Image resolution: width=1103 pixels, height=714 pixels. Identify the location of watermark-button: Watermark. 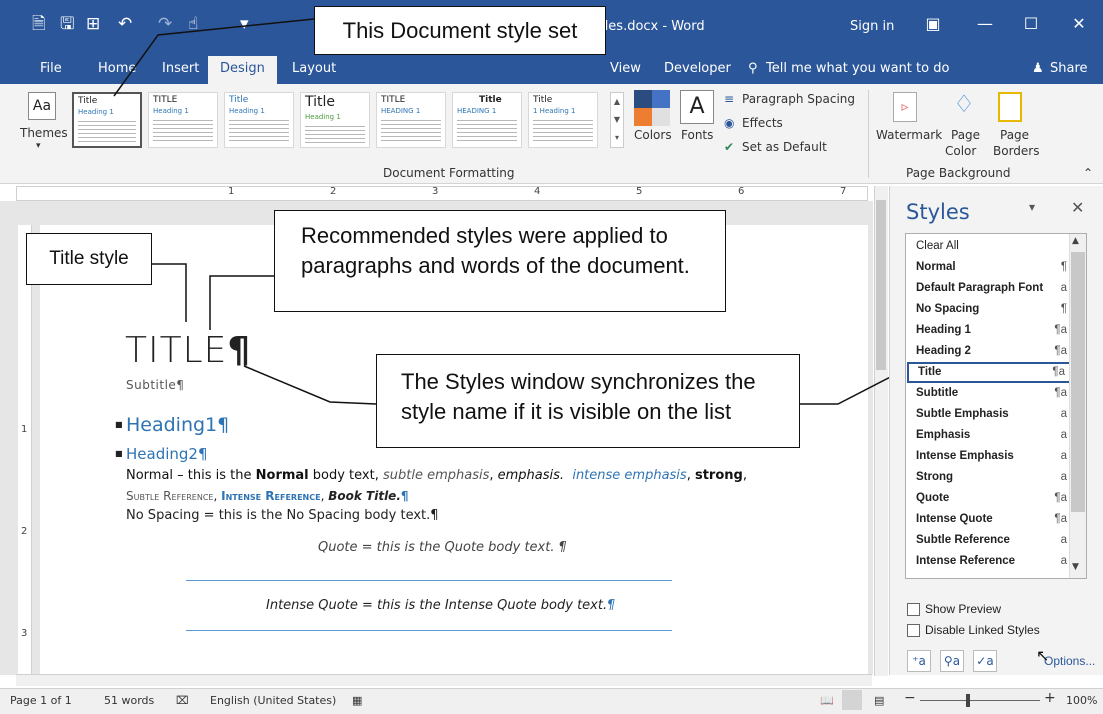
(909, 135).